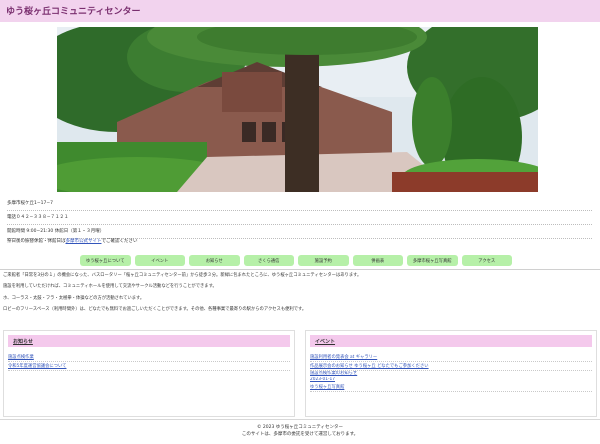  Describe the element at coordinates (299, 242) in the screenshot. I see `holiday-line: 祭日後の振替休館・休館日は多摩市公式サイトでご確認ください` at that location.